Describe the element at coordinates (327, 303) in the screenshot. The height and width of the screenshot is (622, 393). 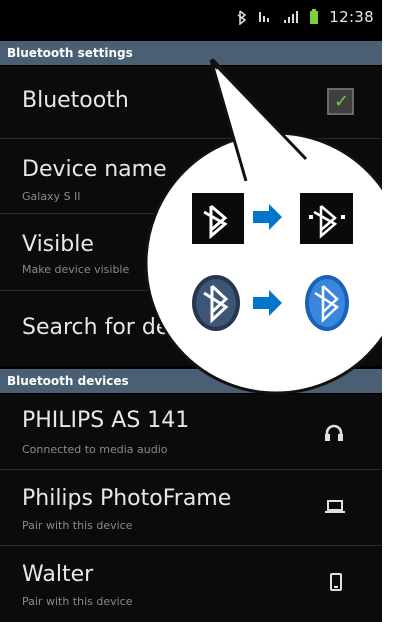
I see `bluetooth-round-connected-icon` at that location.